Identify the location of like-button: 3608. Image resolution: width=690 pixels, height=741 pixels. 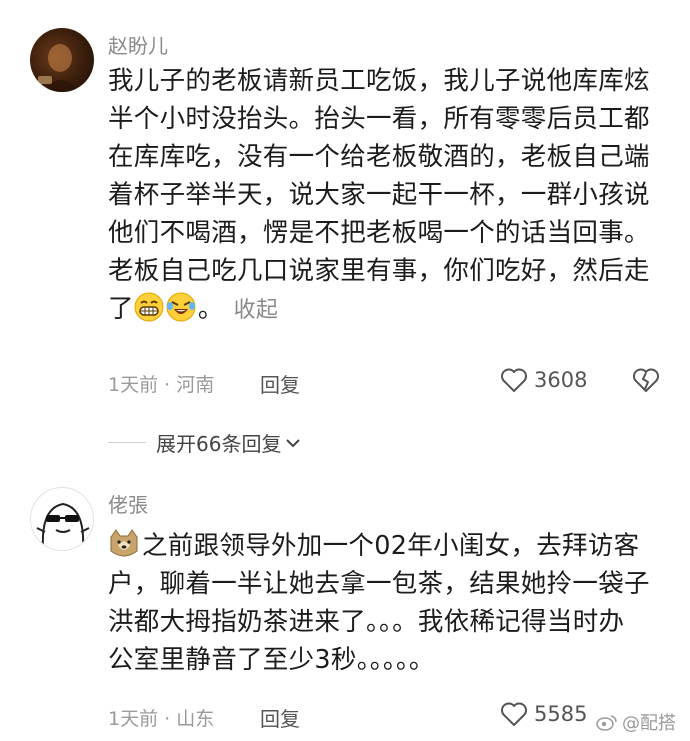
(543, 380).